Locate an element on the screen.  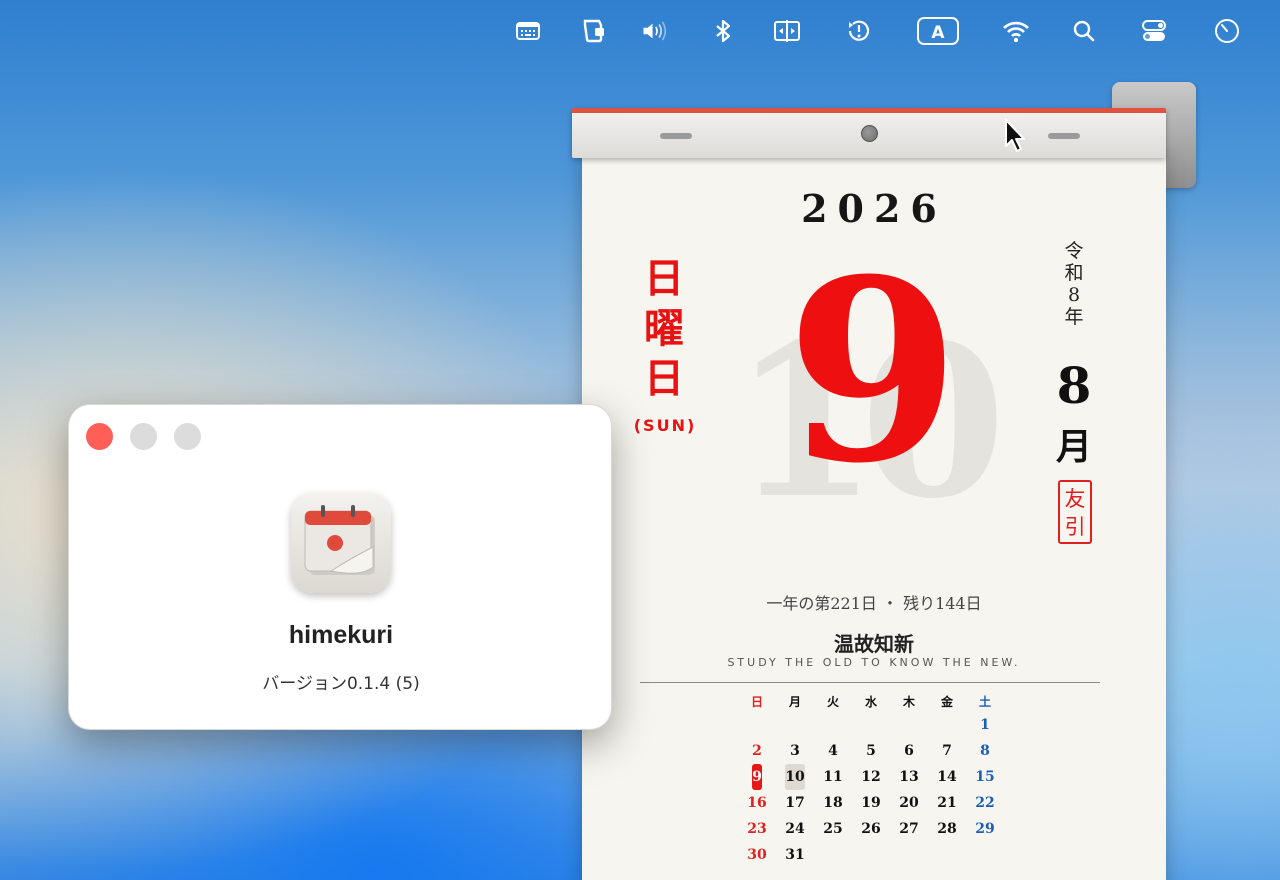
calendar-day-number: 9 is located at coordinates (873, 371).